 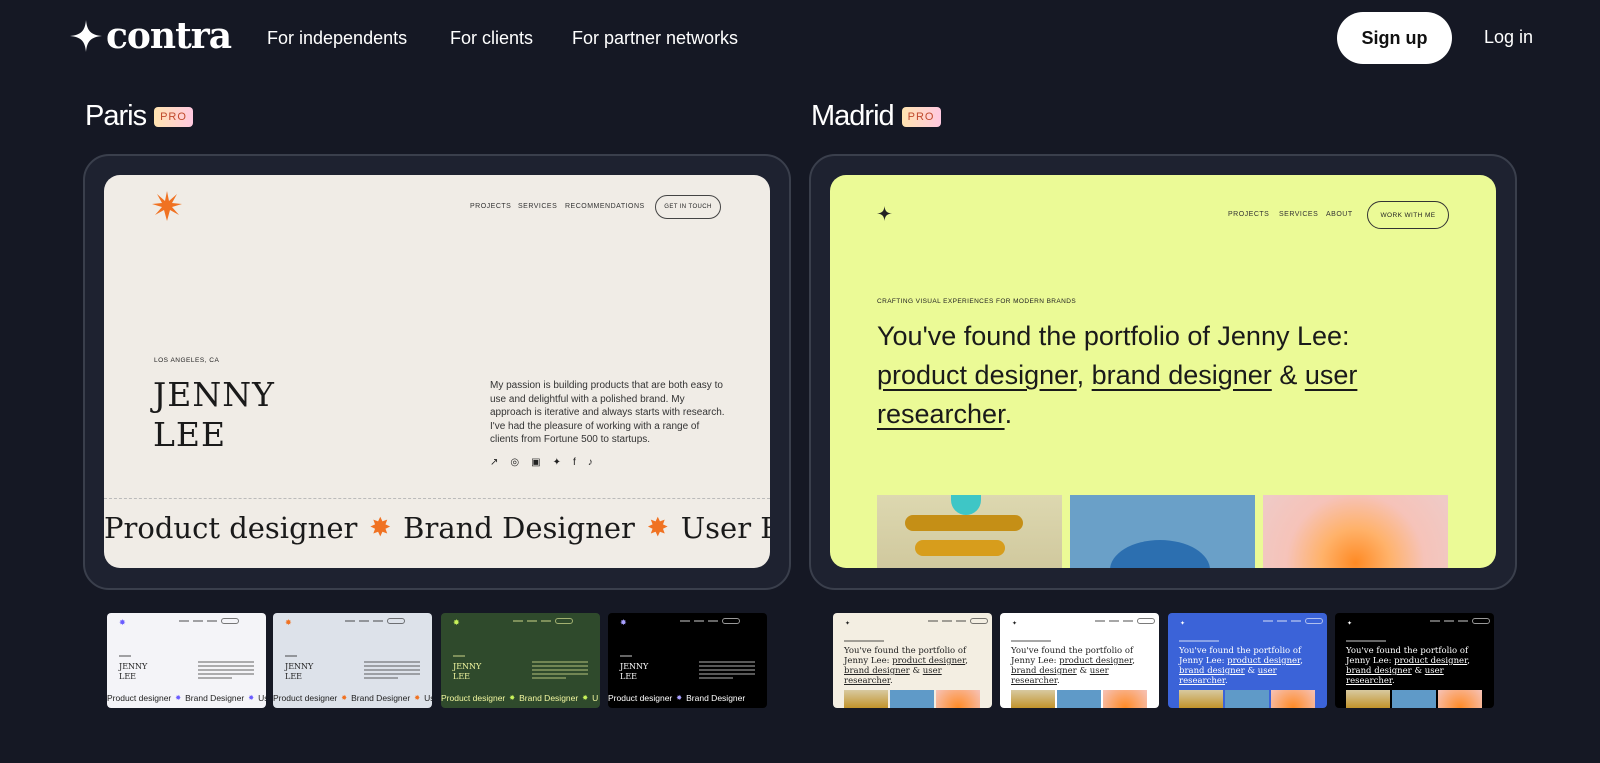 What do you see at coordinates (116, 116) in the screenshot?
I see `template-name: Paris` at bounding box center [116, 116].